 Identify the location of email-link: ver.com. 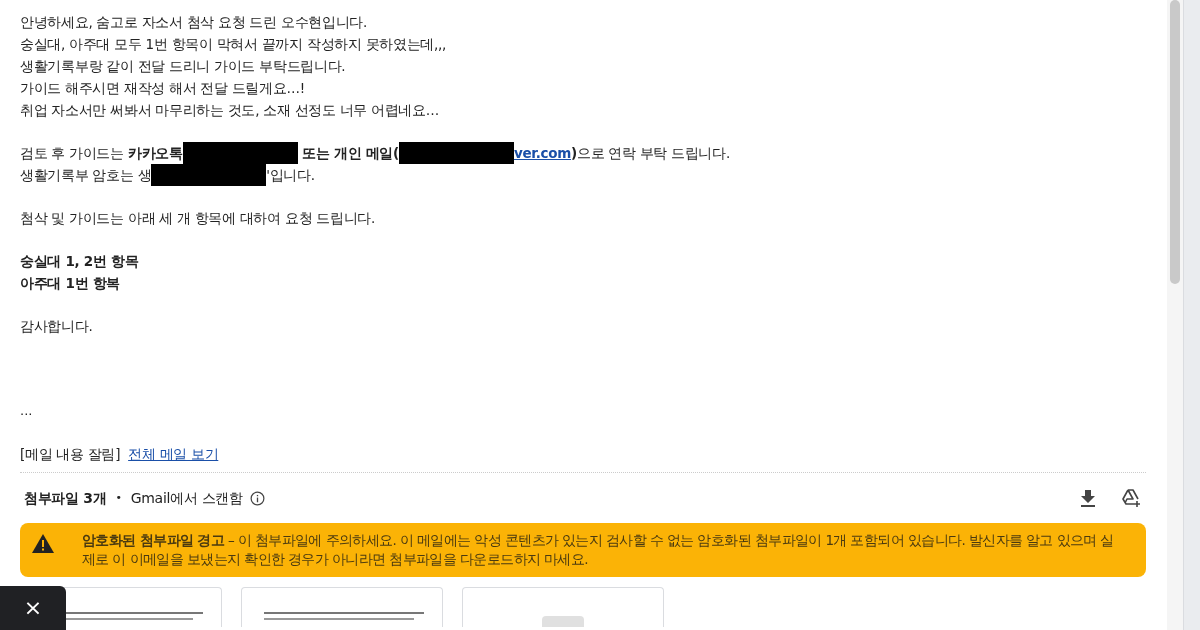
(542, 153).